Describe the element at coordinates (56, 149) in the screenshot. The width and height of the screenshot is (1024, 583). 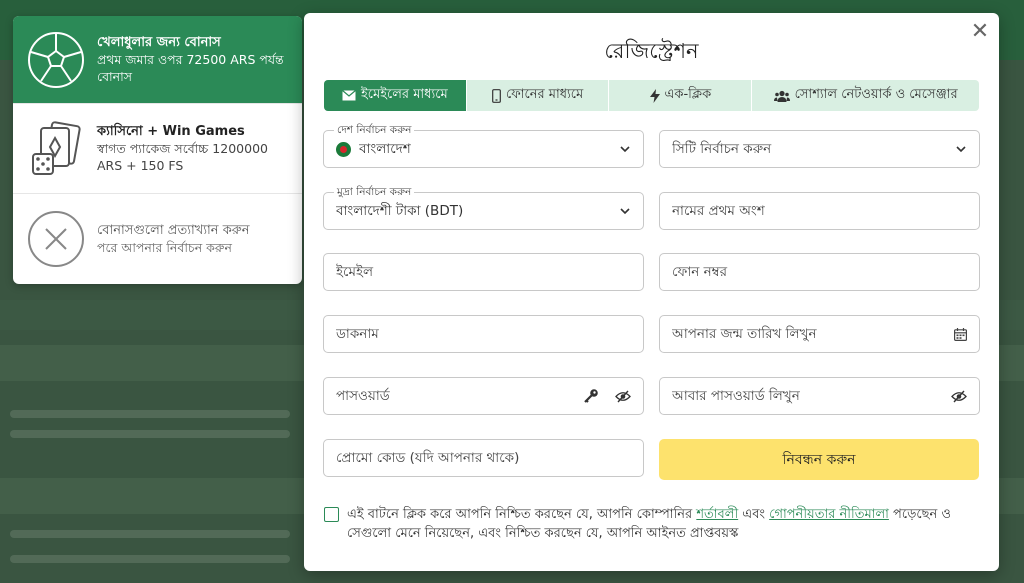
I see `cards-dice-icon` at that location.